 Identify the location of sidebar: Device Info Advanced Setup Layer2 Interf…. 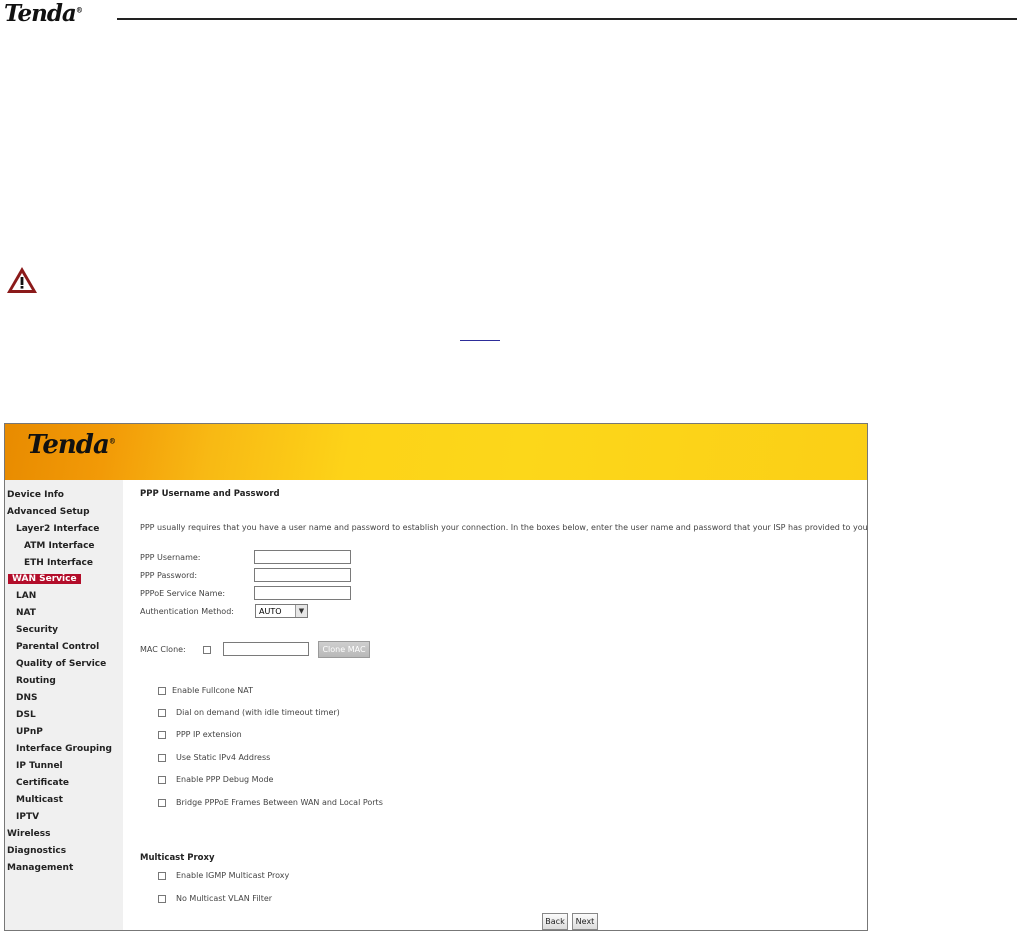
(64, 705).